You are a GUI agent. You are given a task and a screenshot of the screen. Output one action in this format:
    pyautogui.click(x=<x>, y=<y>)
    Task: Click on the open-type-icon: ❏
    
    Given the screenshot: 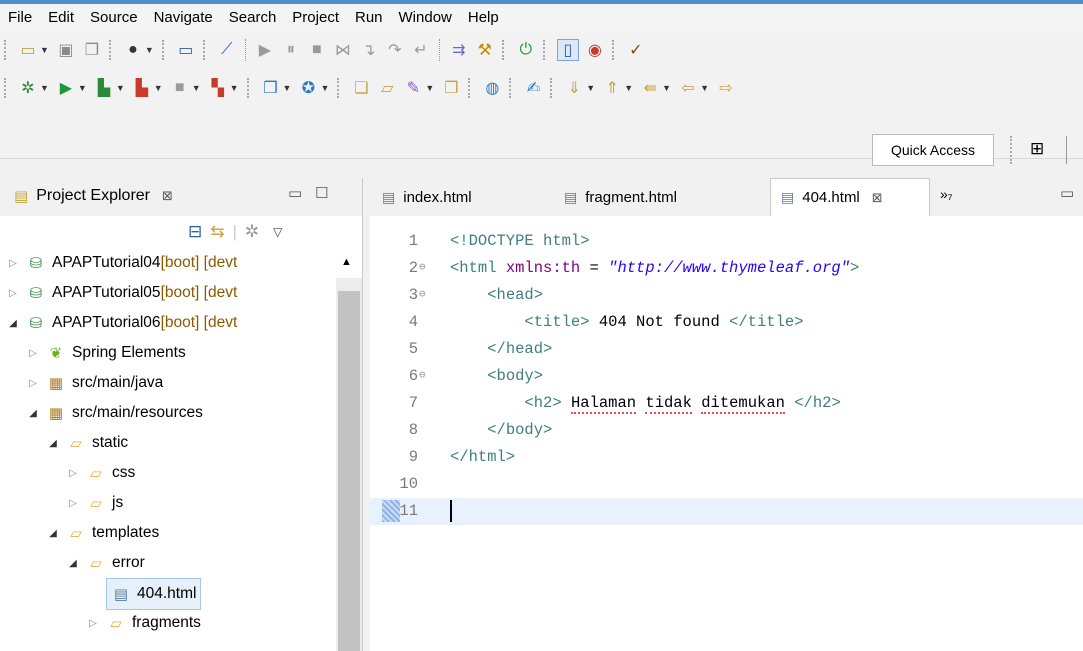 What is the action you would take?
    pyautogui.click(x=361, y=88)
    